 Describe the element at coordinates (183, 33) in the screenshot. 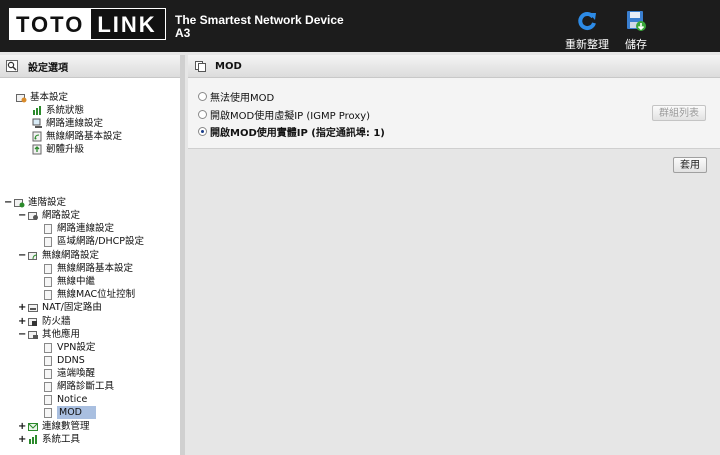

I see `model-name: A3` at that location.